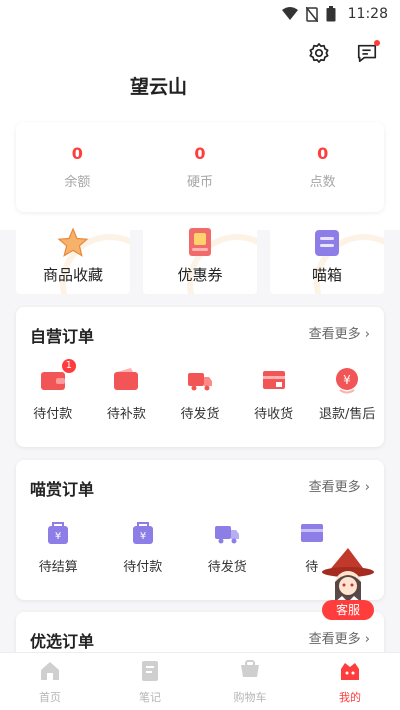  I want to click on section-title: 自营订单, so click(62, 336).